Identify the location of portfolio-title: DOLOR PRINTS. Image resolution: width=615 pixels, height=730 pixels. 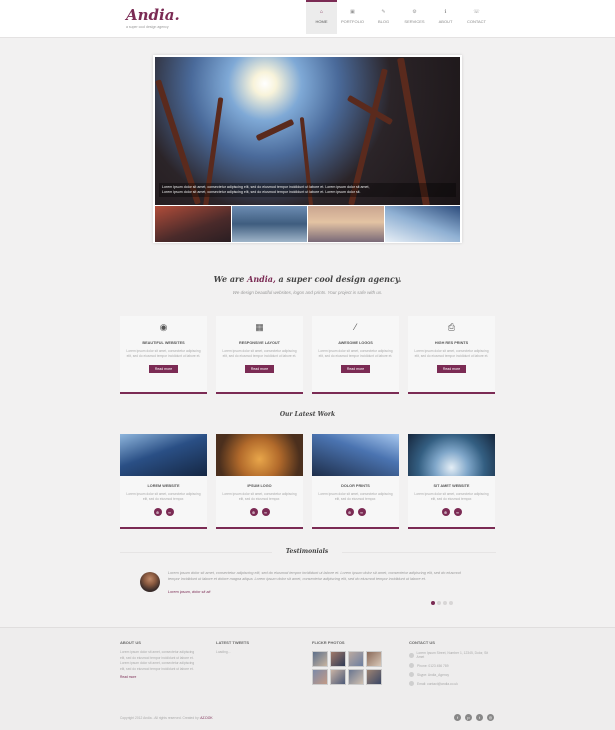
(355, 486).